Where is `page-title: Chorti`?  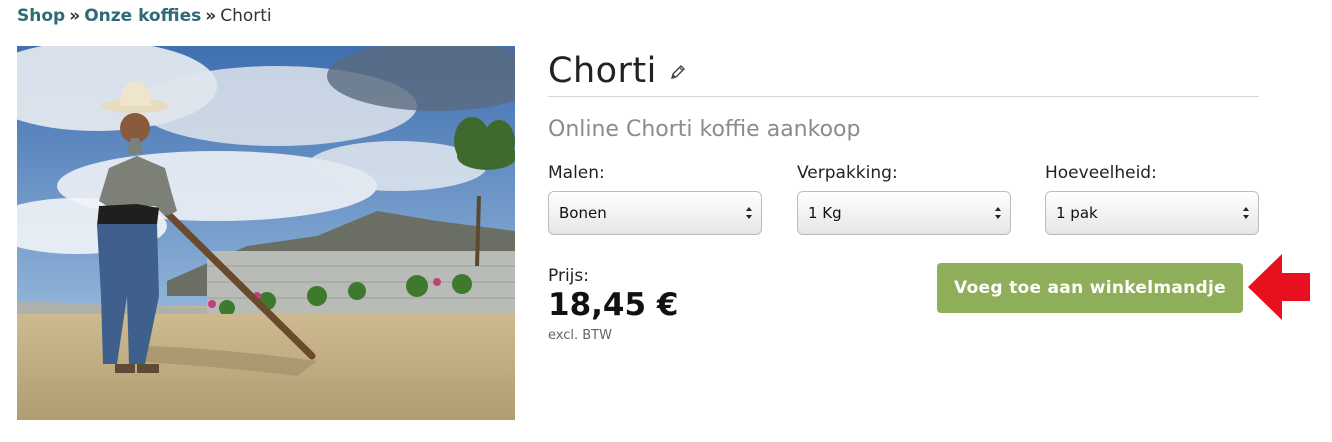
page-title: Chorti is located at coordinates (602, 71).